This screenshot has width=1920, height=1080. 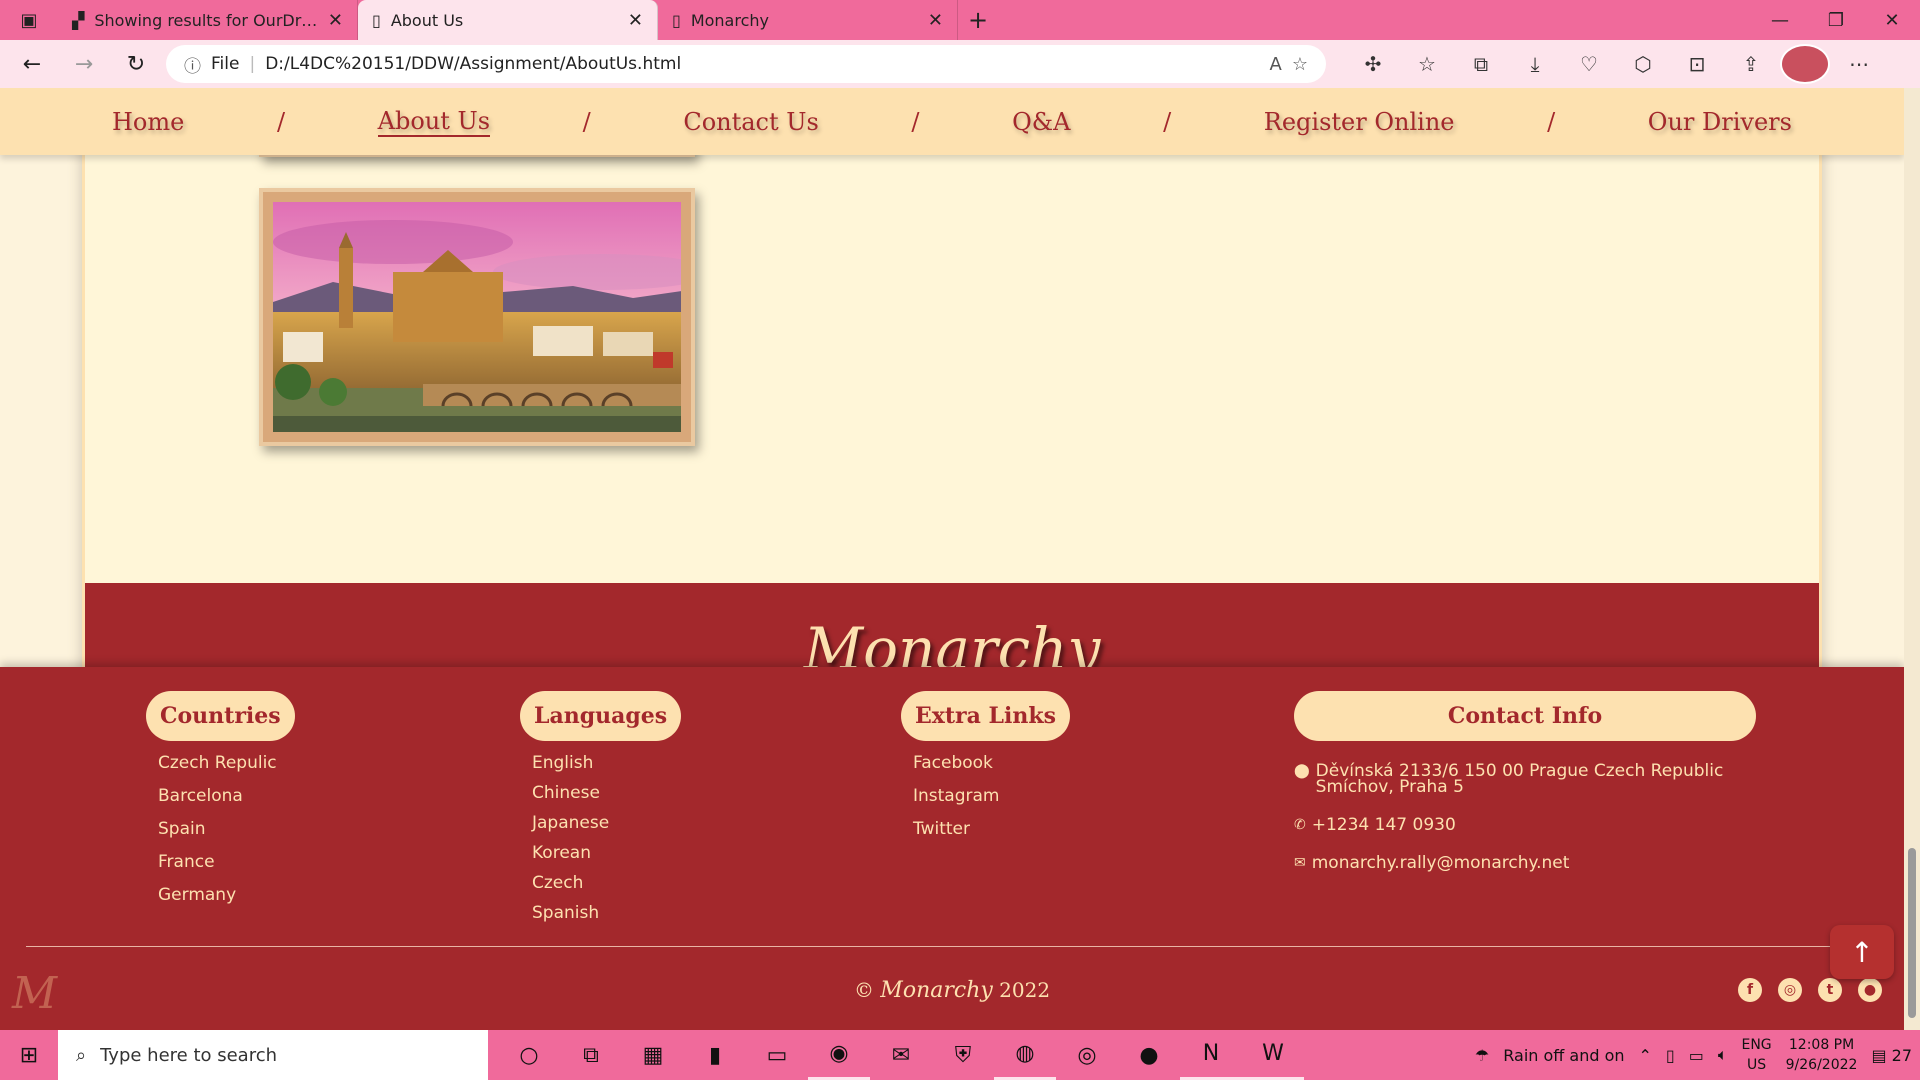 What do you see at coordinates (226, 763) in the screenshot?
I see `country-link: Czech Repulic` at bounding box center [226, 763].